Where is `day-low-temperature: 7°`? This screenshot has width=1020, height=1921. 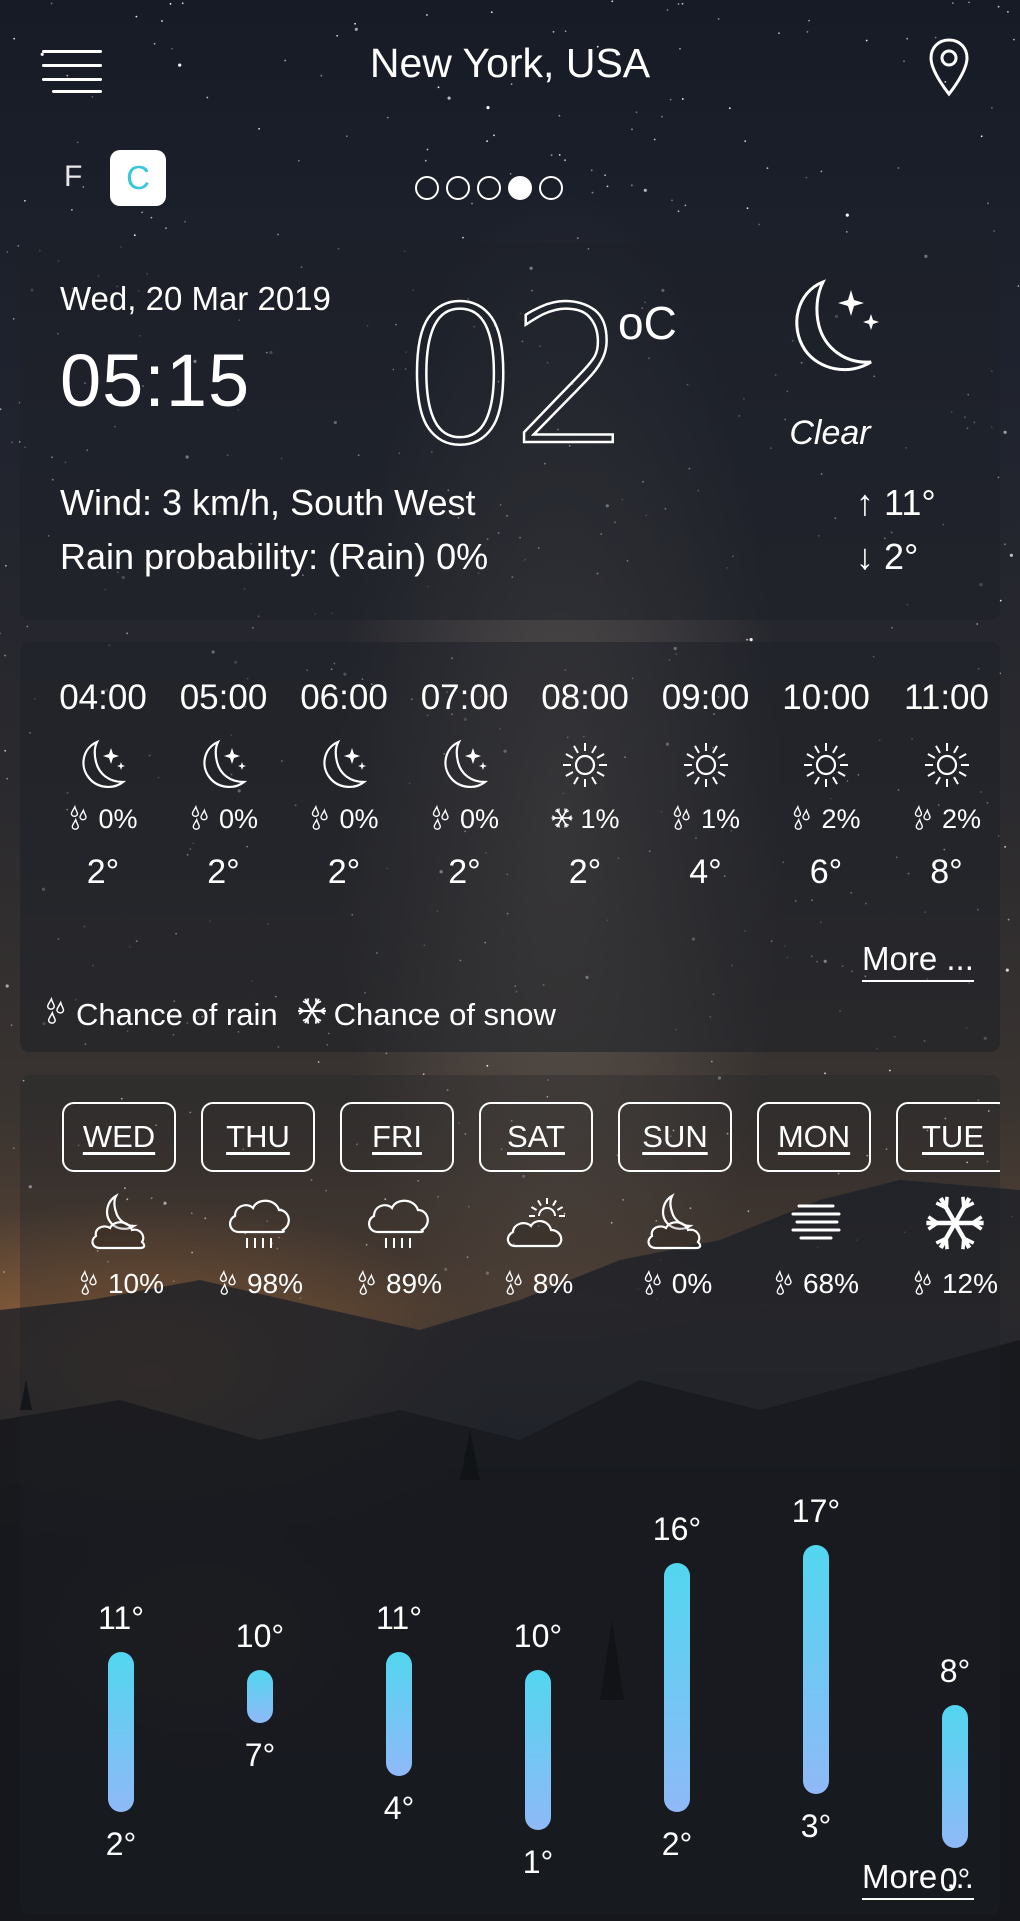 day-low-temperature: 7° is located at coordinates (260, 1755).